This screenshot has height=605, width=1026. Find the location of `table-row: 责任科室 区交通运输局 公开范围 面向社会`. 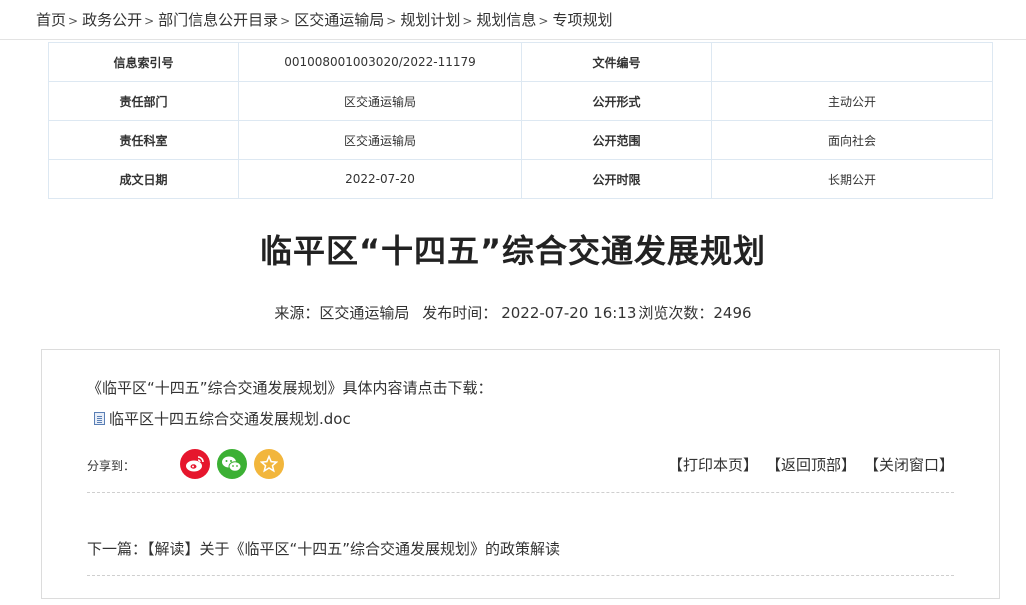

table-row: 责任科室 区交通运输局 公开范围 面向社会 is located at coordinates (520, 140).